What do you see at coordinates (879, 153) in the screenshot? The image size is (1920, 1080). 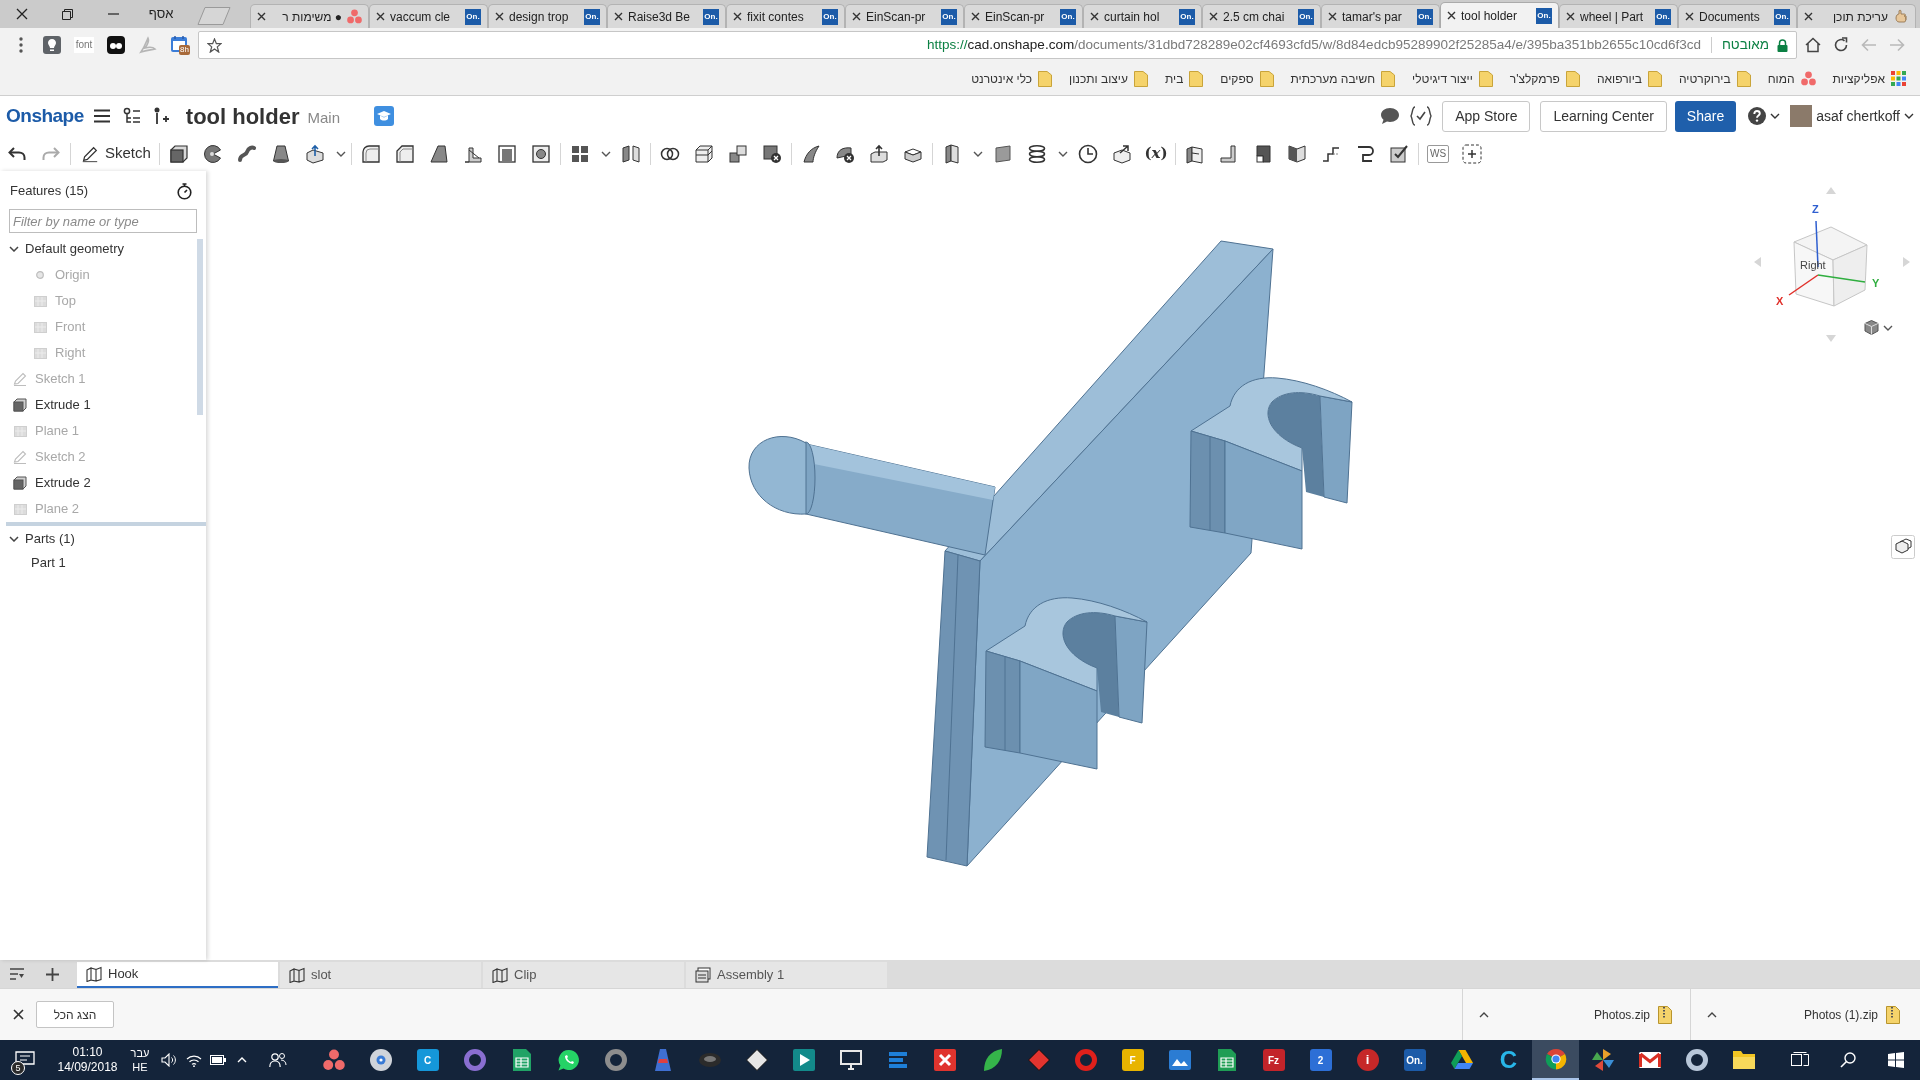 I see `tray-with-arrow-icon` at bounding box center [879, 153].